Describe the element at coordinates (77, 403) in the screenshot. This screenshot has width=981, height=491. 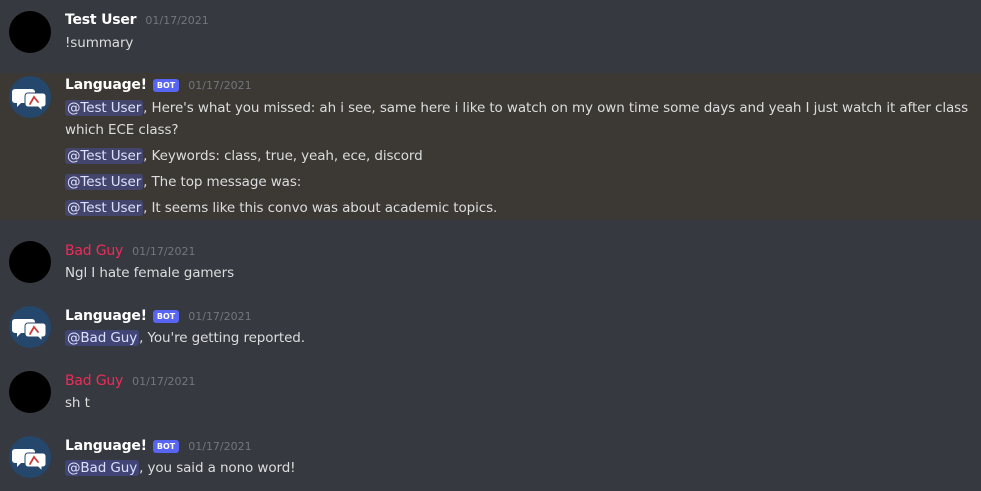
I see `message-text: sh t` at that location.